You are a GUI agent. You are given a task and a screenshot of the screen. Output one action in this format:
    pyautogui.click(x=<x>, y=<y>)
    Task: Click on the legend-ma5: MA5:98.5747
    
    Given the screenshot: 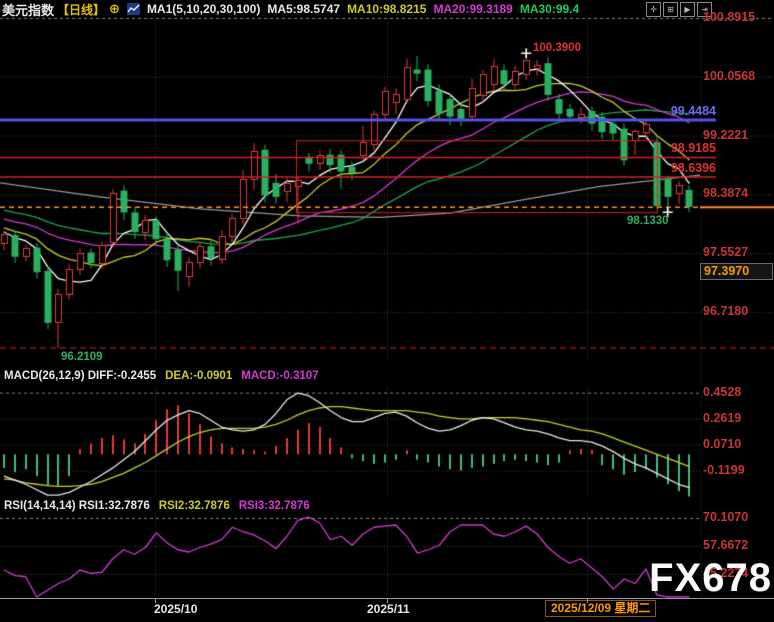 What is the action you would take?
    pyautogui.click(x=304, y=9)
    